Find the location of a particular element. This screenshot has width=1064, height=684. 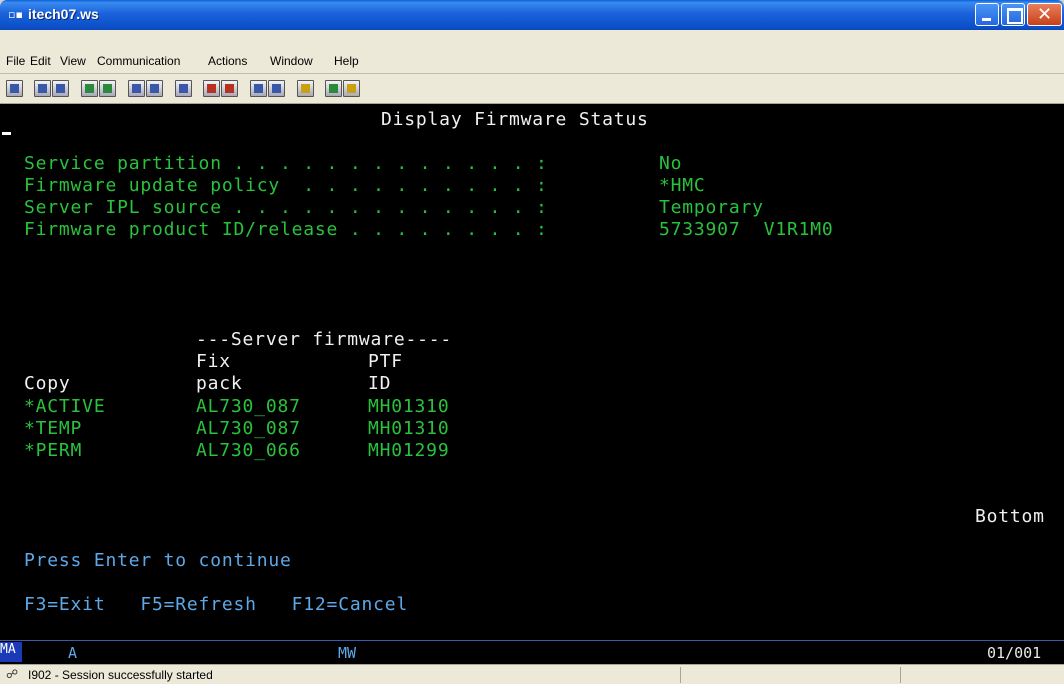

field-value: *HMC is located at coordinates (682, 185).